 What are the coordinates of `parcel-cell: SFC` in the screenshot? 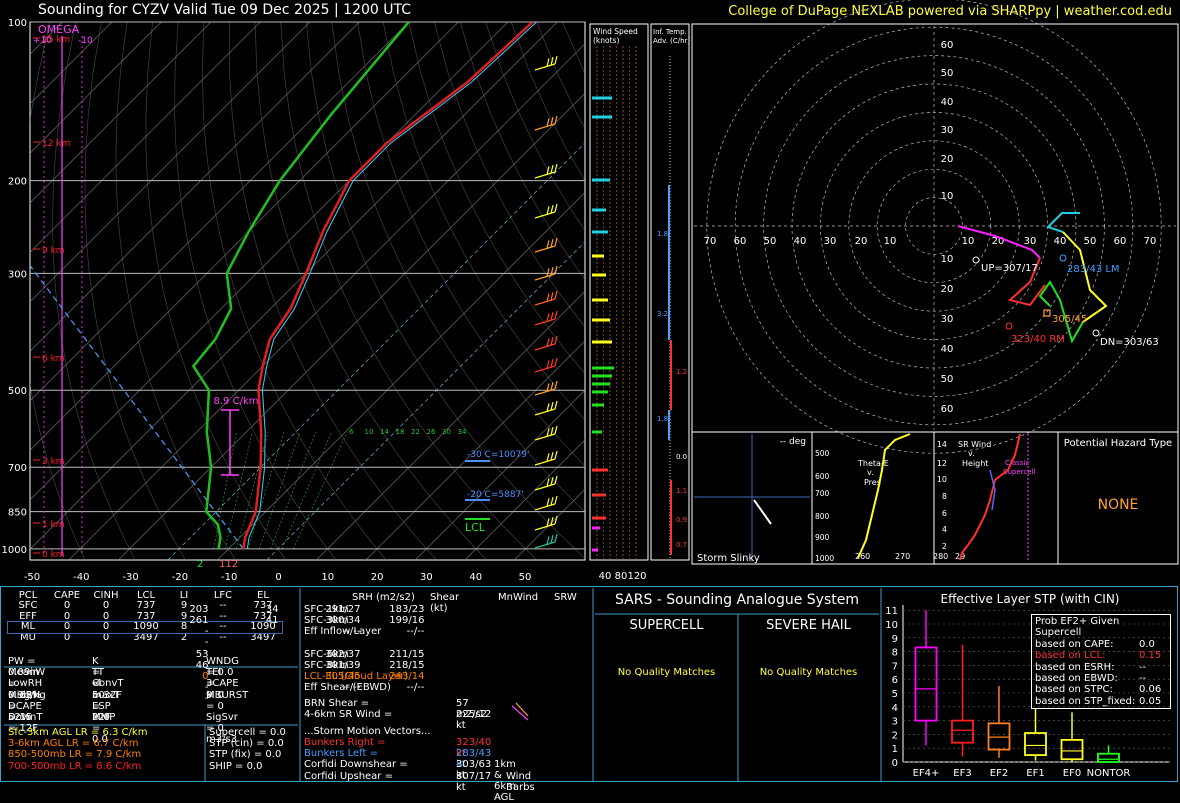 It's located at (28, 605).